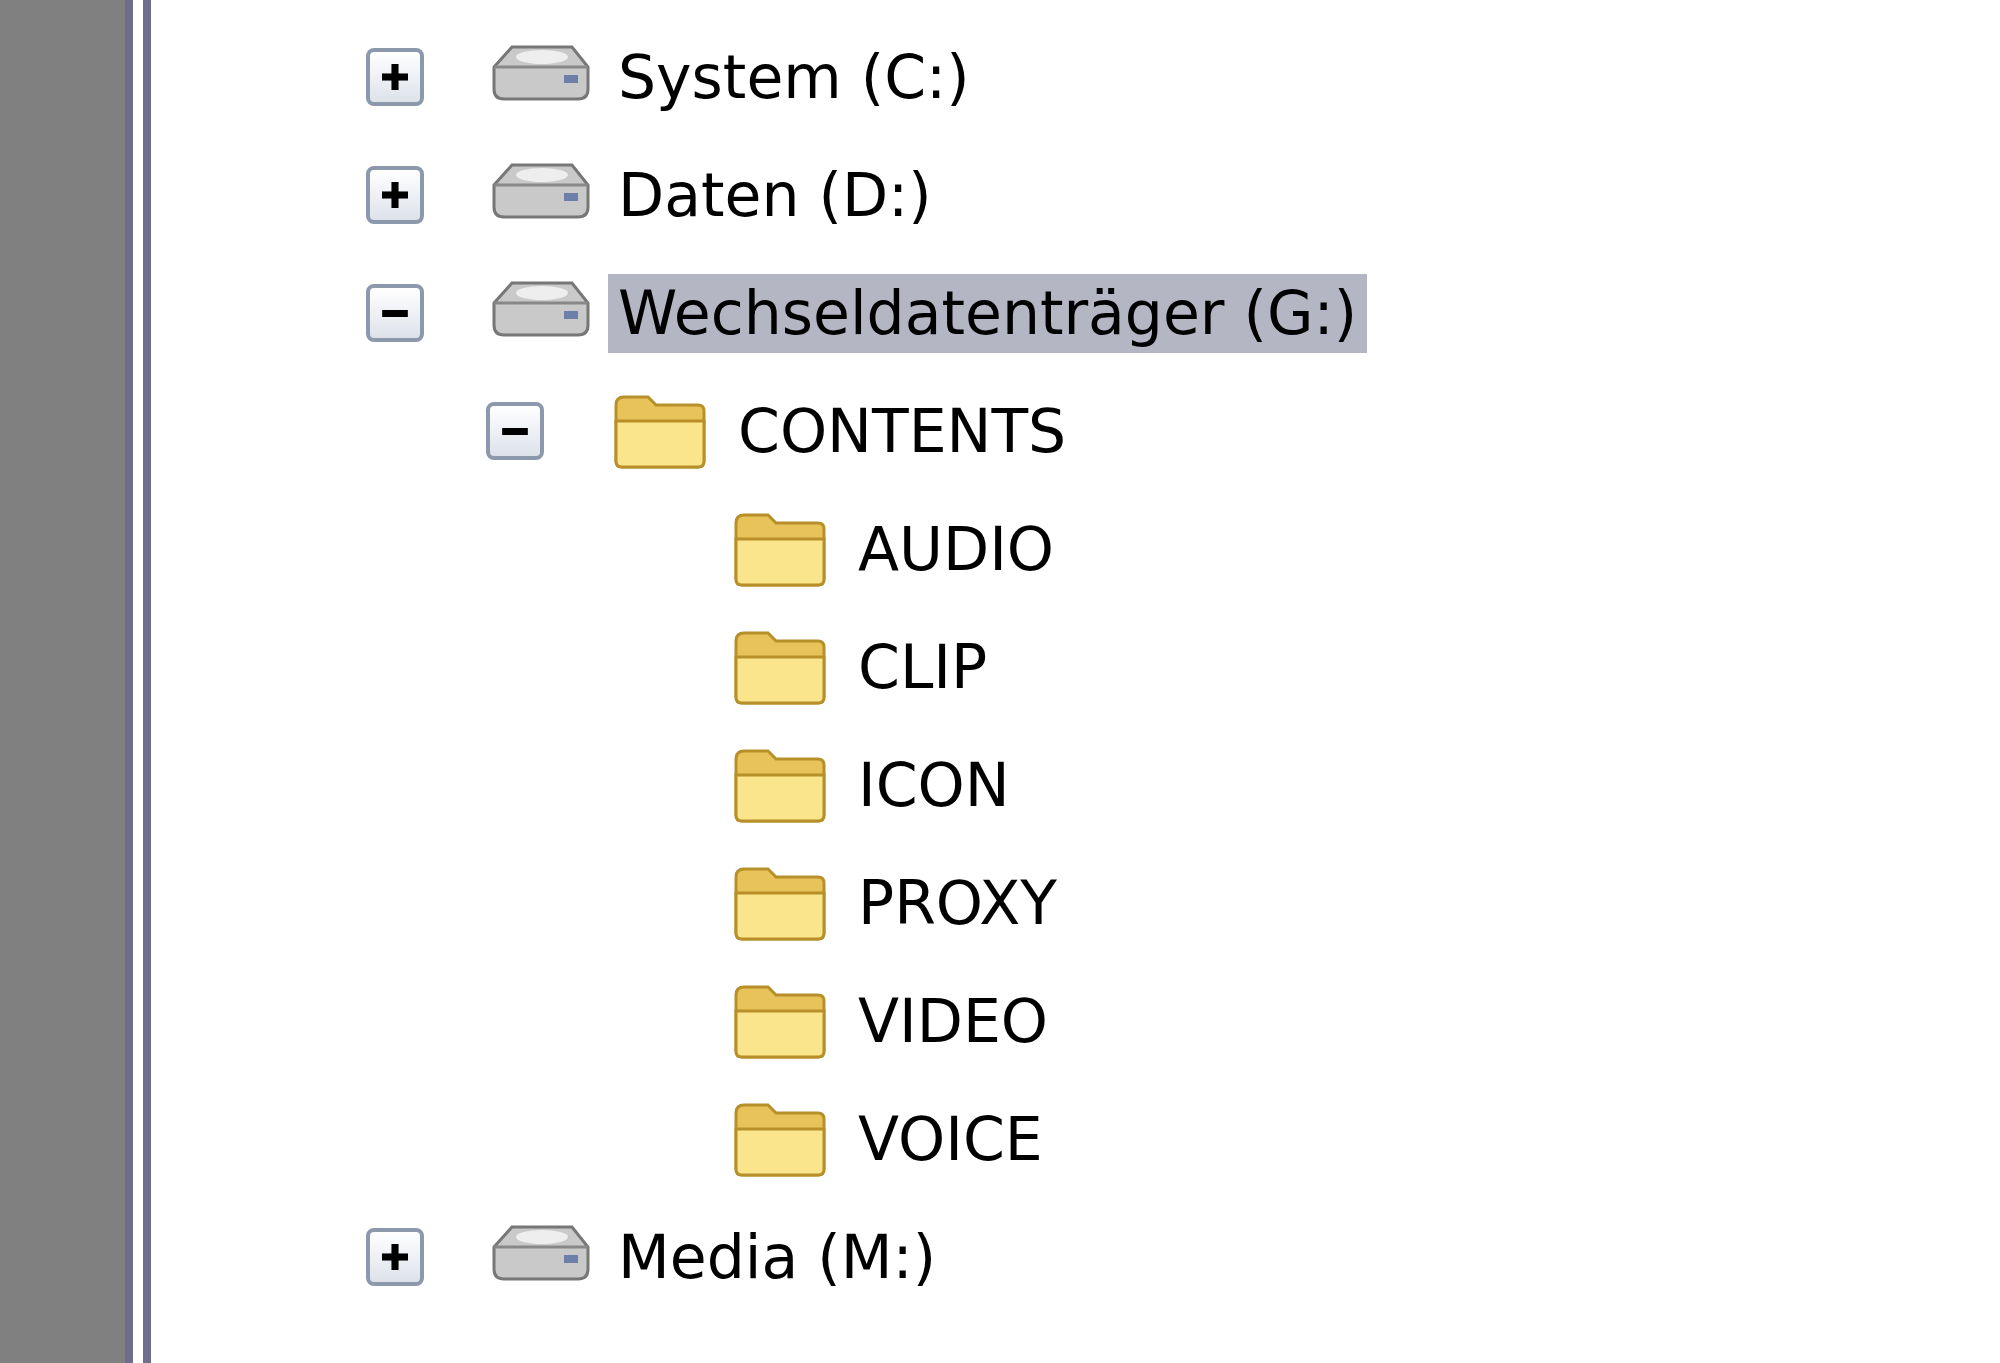 The height and width of the screenshot is (1363, 2000). I want to click on tree-item-label: AUDIO, so click(956, 549).